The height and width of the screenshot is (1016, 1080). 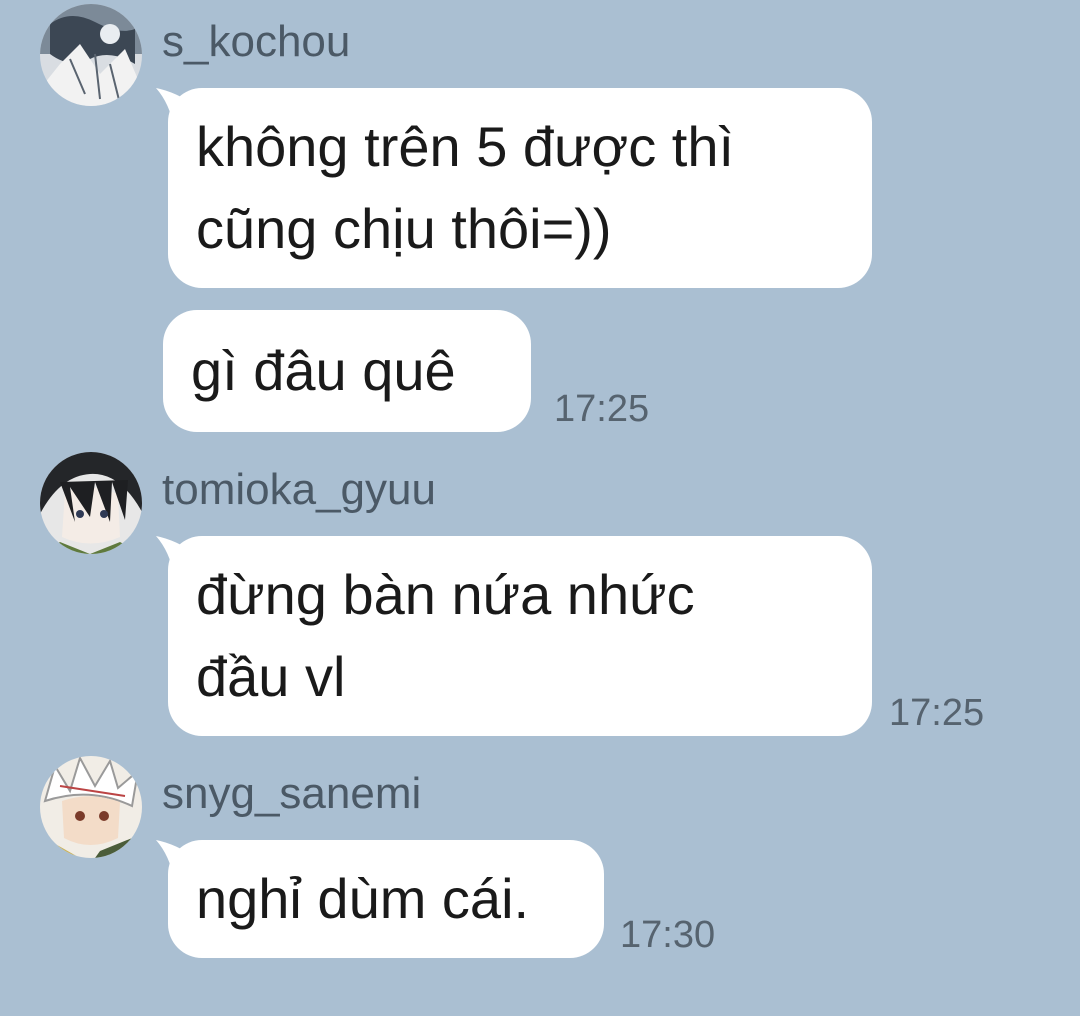 What do you see at coordinates (292, 793) in the screenshot?
I see `username-snyg-sanemi: snyg_sanemi` at bounding box center [292, 793].